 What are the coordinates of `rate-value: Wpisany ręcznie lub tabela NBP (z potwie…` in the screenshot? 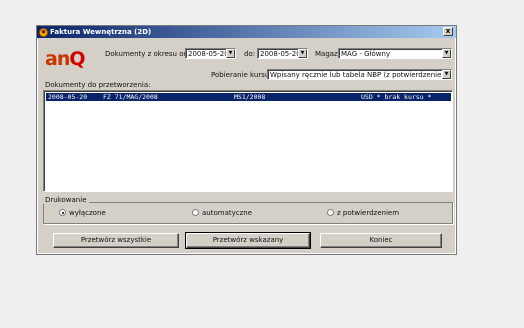 It's located at (360, 75).